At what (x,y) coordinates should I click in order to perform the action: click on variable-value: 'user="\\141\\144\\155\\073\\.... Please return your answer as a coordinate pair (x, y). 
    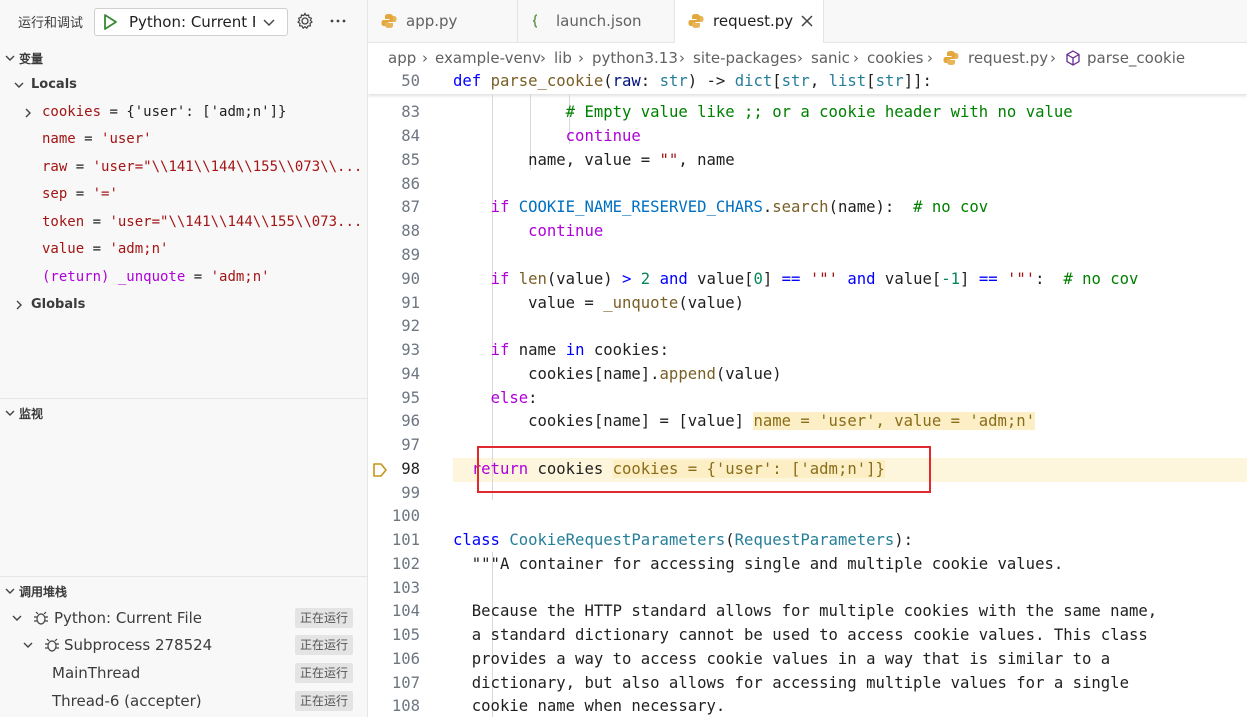
    Looking at the image, I should click on (227, 167).